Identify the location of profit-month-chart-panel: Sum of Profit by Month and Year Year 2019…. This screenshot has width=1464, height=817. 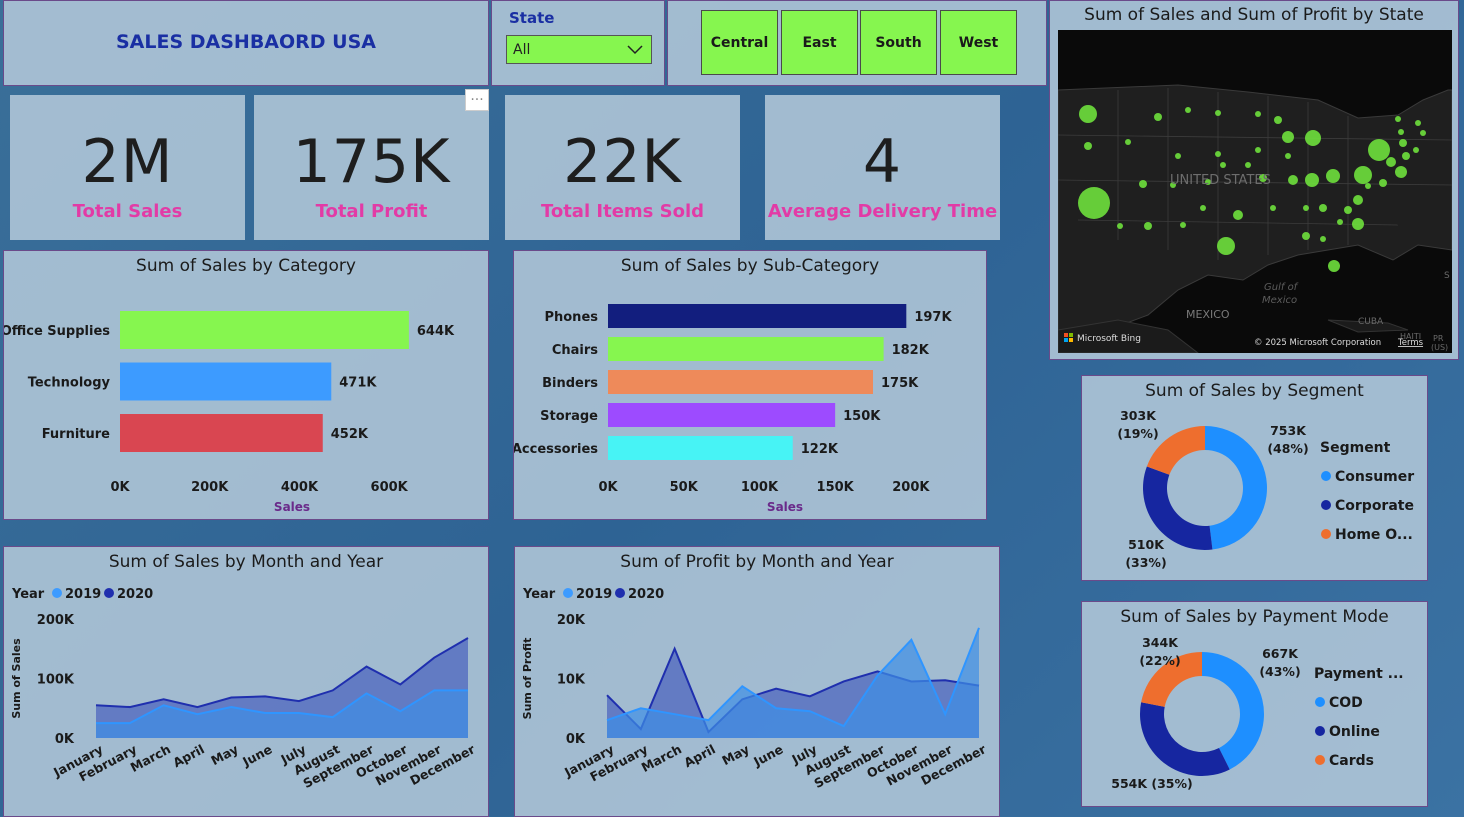
(757, 681).